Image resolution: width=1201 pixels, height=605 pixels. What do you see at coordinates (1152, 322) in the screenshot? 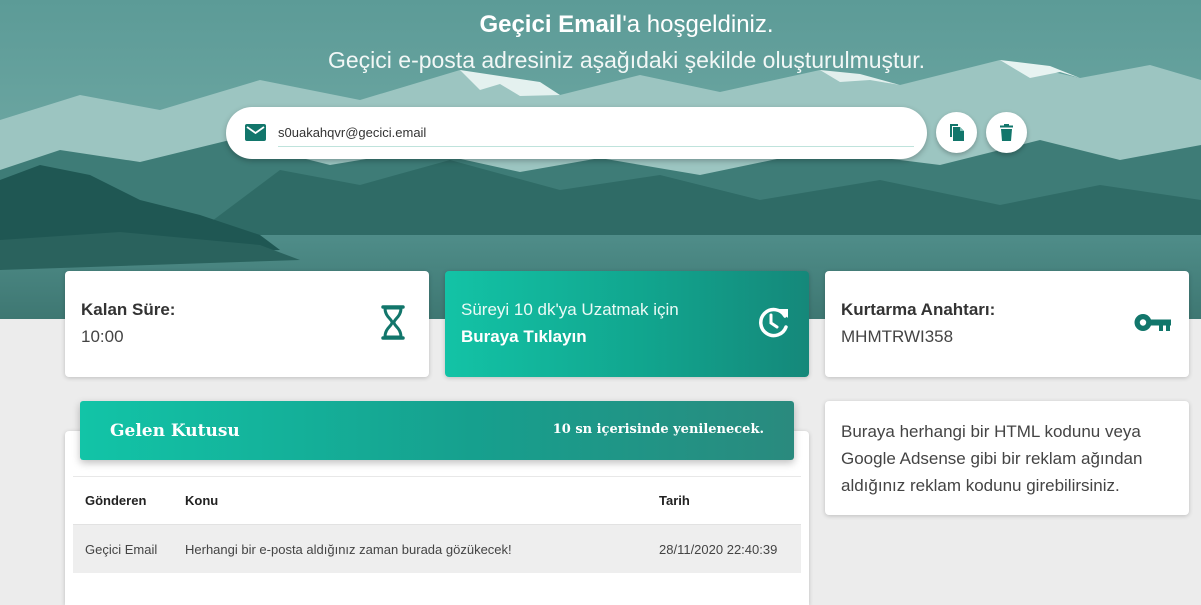
I see `key-icon` at bounding box center [1152, 322].